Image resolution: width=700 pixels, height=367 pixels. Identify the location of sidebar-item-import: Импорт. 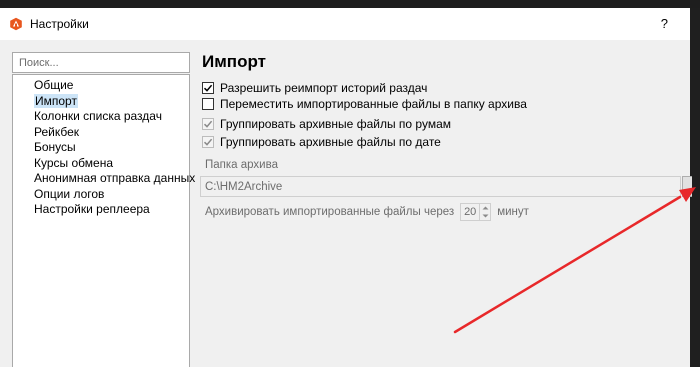
(101, 101).